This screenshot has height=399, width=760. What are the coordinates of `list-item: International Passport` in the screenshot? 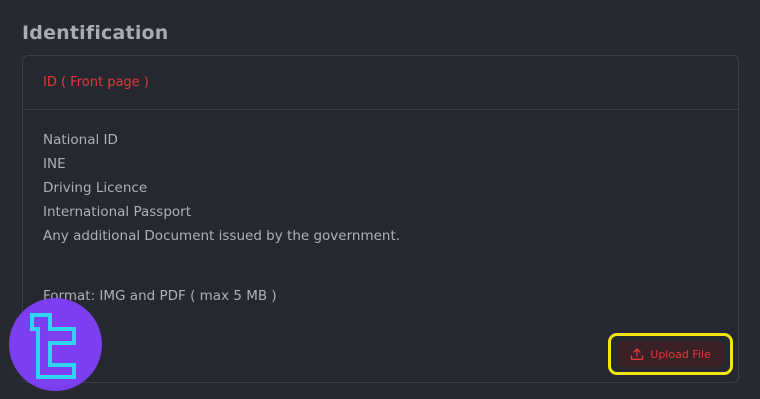 It's located at (117, 212).